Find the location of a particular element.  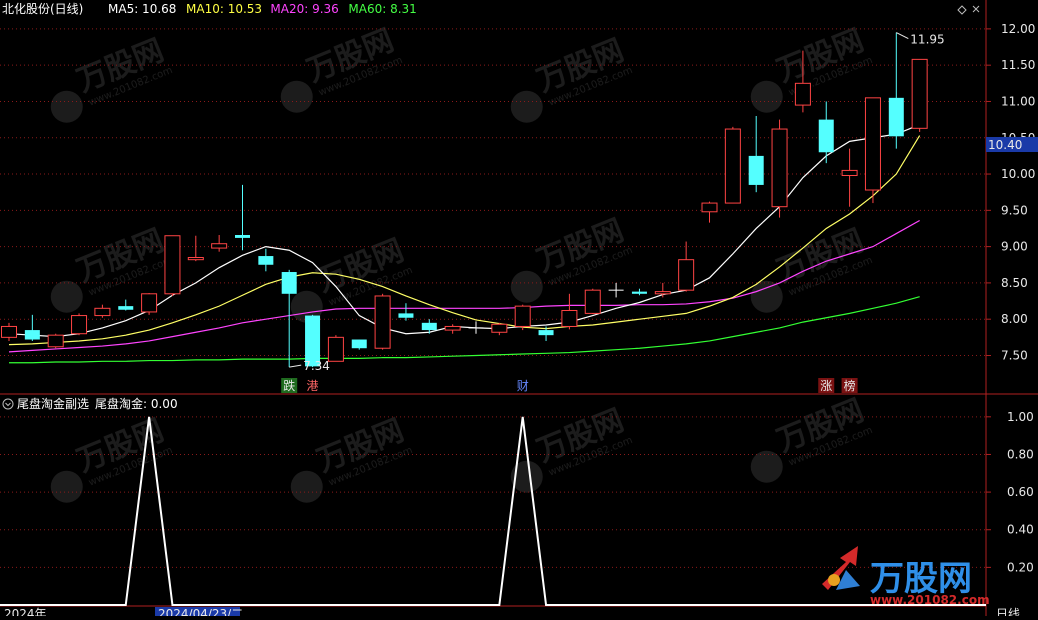

event-marker-label: 财 is located at coordinates (523, 386).